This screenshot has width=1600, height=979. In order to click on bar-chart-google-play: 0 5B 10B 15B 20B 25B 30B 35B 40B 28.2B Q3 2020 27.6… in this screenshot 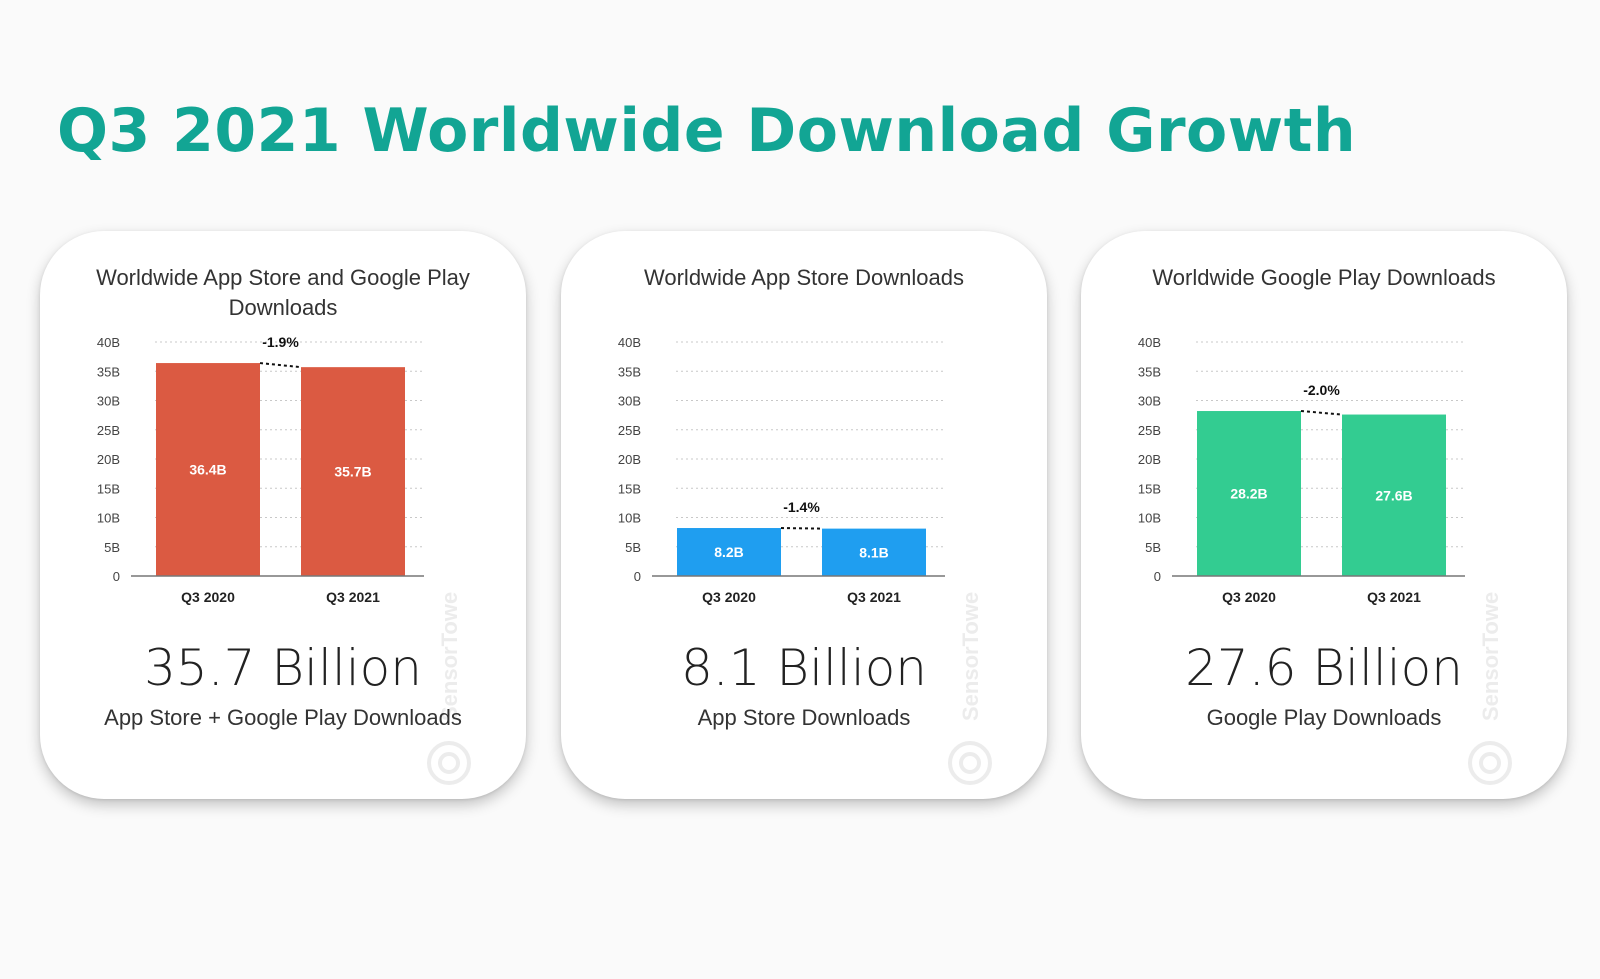, I will do `click(1301, 470)`.